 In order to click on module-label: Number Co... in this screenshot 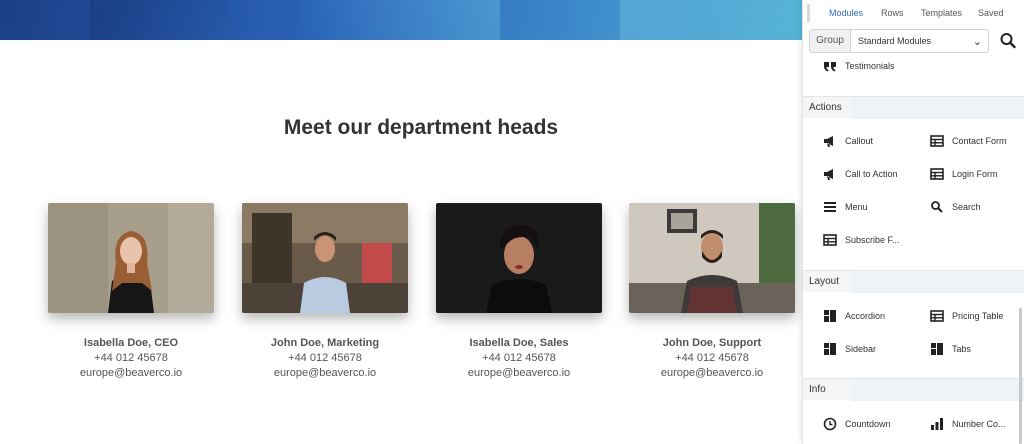, I will do `click(979, 424)`.